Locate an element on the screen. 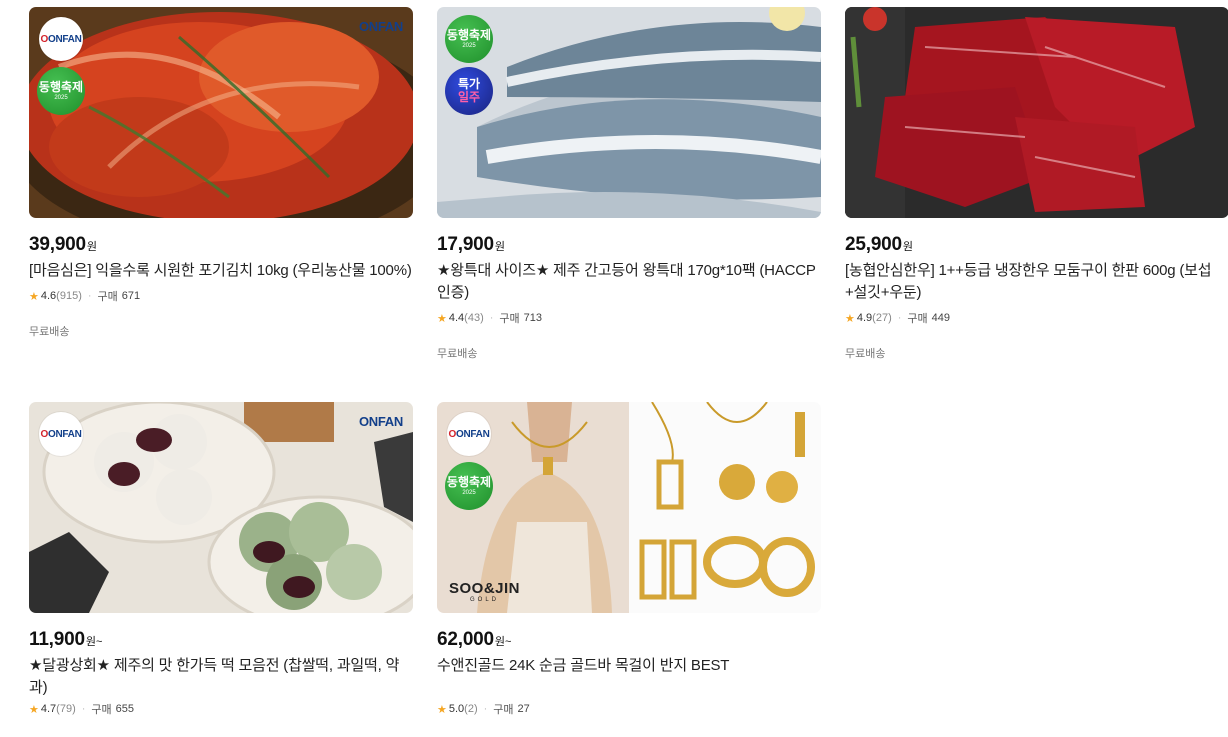 The image size is (1228, 737). product-image-hanwoo is located at coordinates (1036, 112).